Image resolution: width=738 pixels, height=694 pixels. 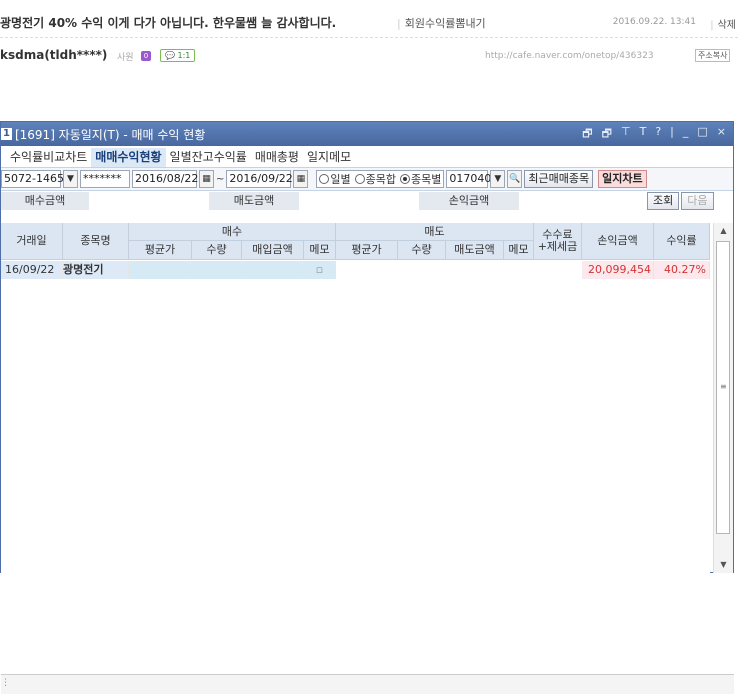 I want to click on sell-amount-value, so click(x=359, y=200).